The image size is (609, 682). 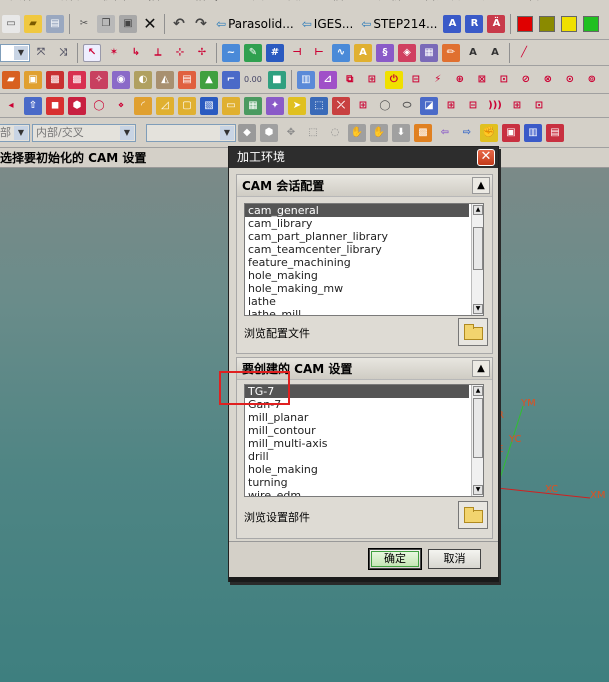 What do you see at coordinates (158, 52) in the screenshot?
I see `plane-icon: ⟂` at bounding box center [158, 52].